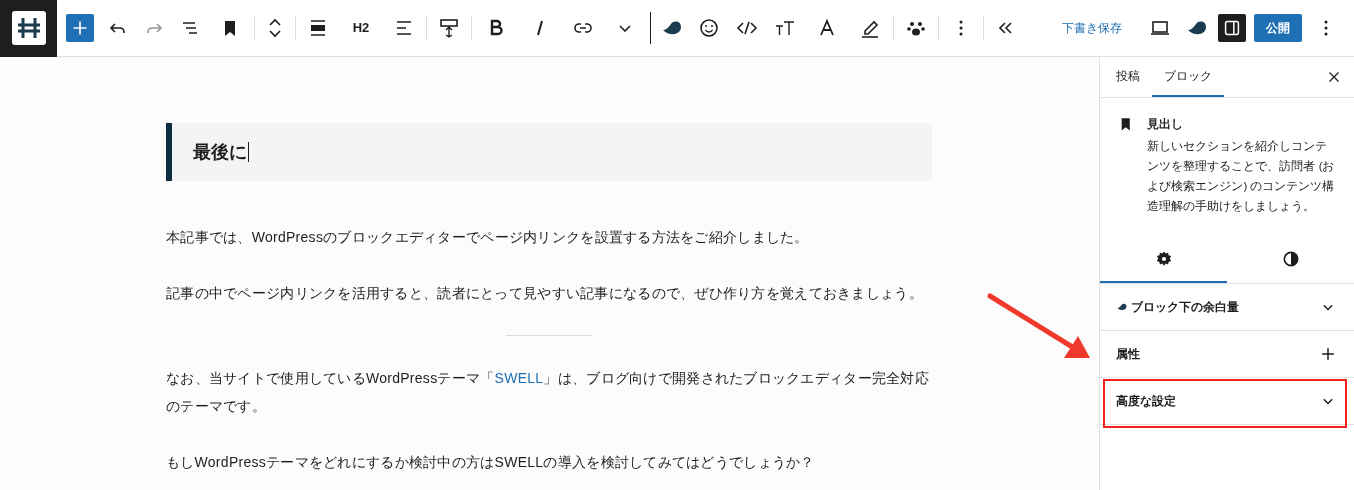 Image resolution: width=1354 pixels, height=490 pixels. I want to click on logo, so click(28, 28).